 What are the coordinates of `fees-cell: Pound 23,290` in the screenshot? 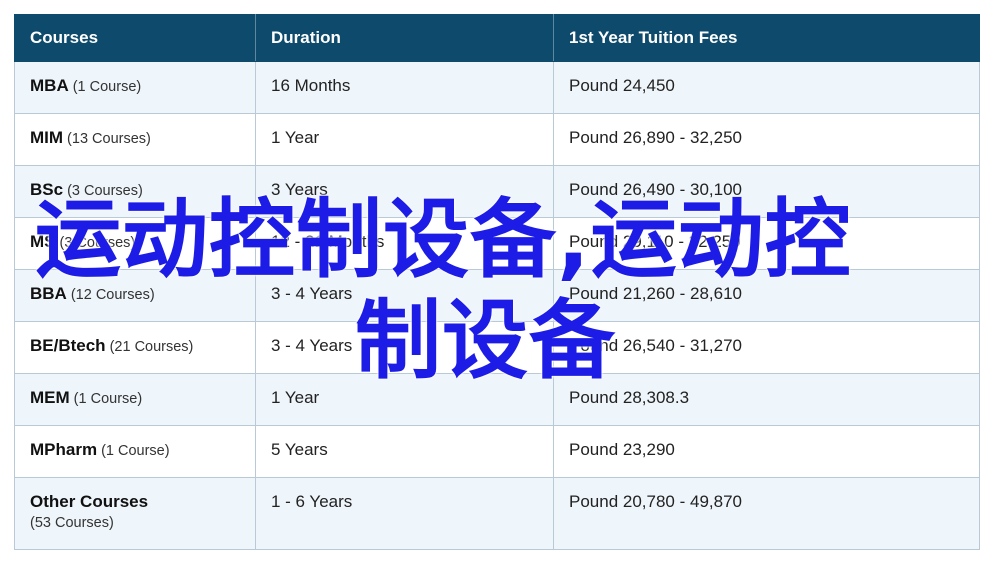 It's located at (766, 451).